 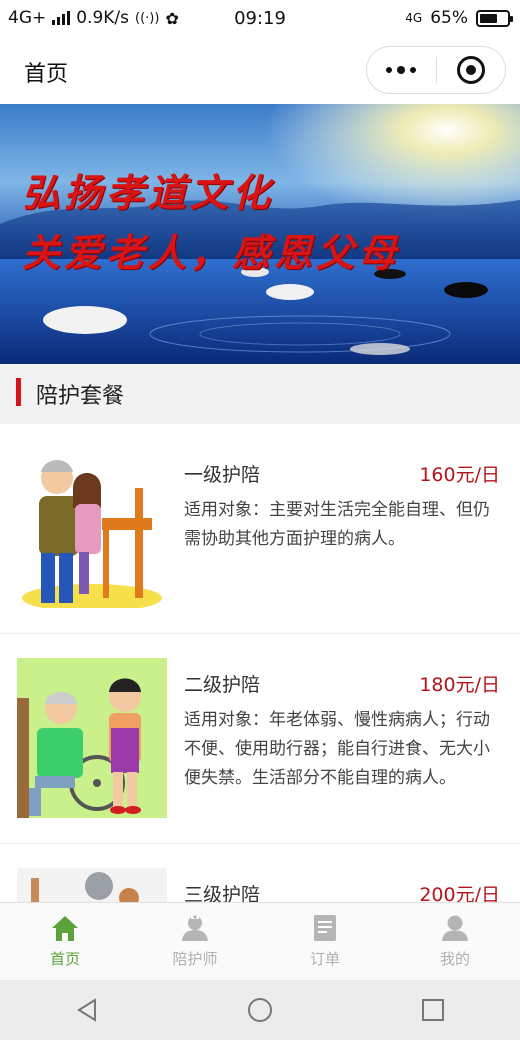 What do you see at coordinates (260, 71) in the screenshot?
I see `nav-bar: 首页` at bounding box center [260, 71].